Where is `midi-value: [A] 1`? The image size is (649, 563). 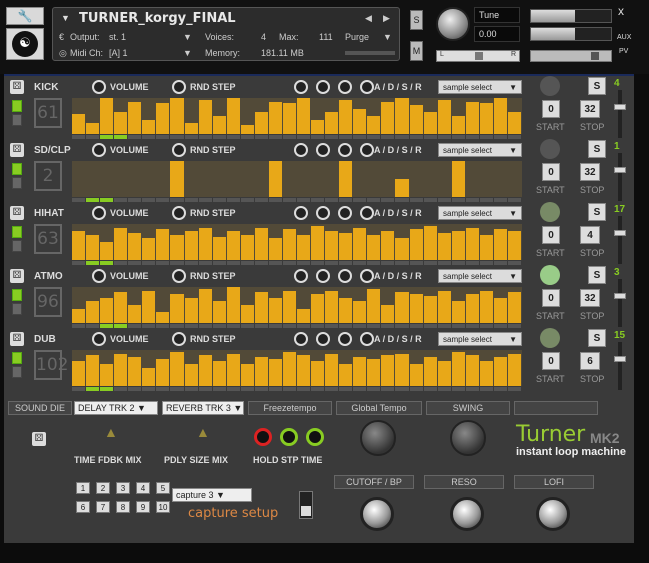 midi-value: [A] 1 is located at coordinates (118, 53).